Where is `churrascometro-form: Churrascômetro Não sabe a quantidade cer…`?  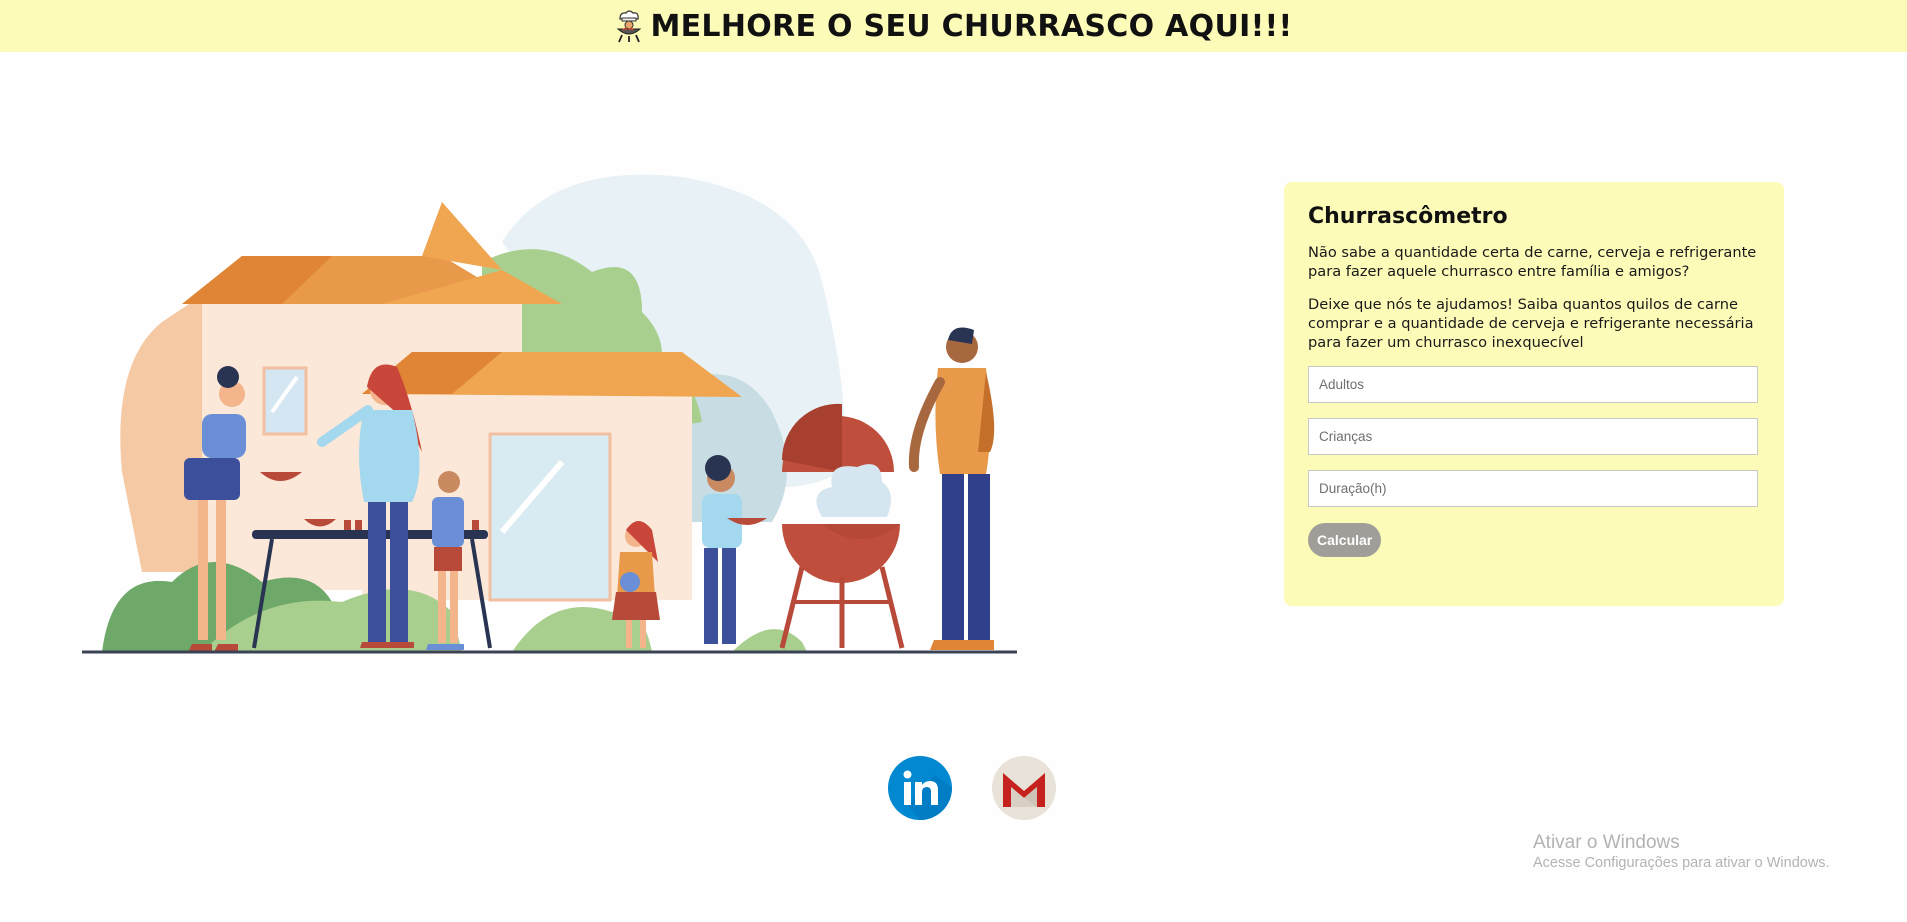 churrascometro-form: Churrascômetro Não sabe a quantidade cer… is located at coordinates (1534, 394).